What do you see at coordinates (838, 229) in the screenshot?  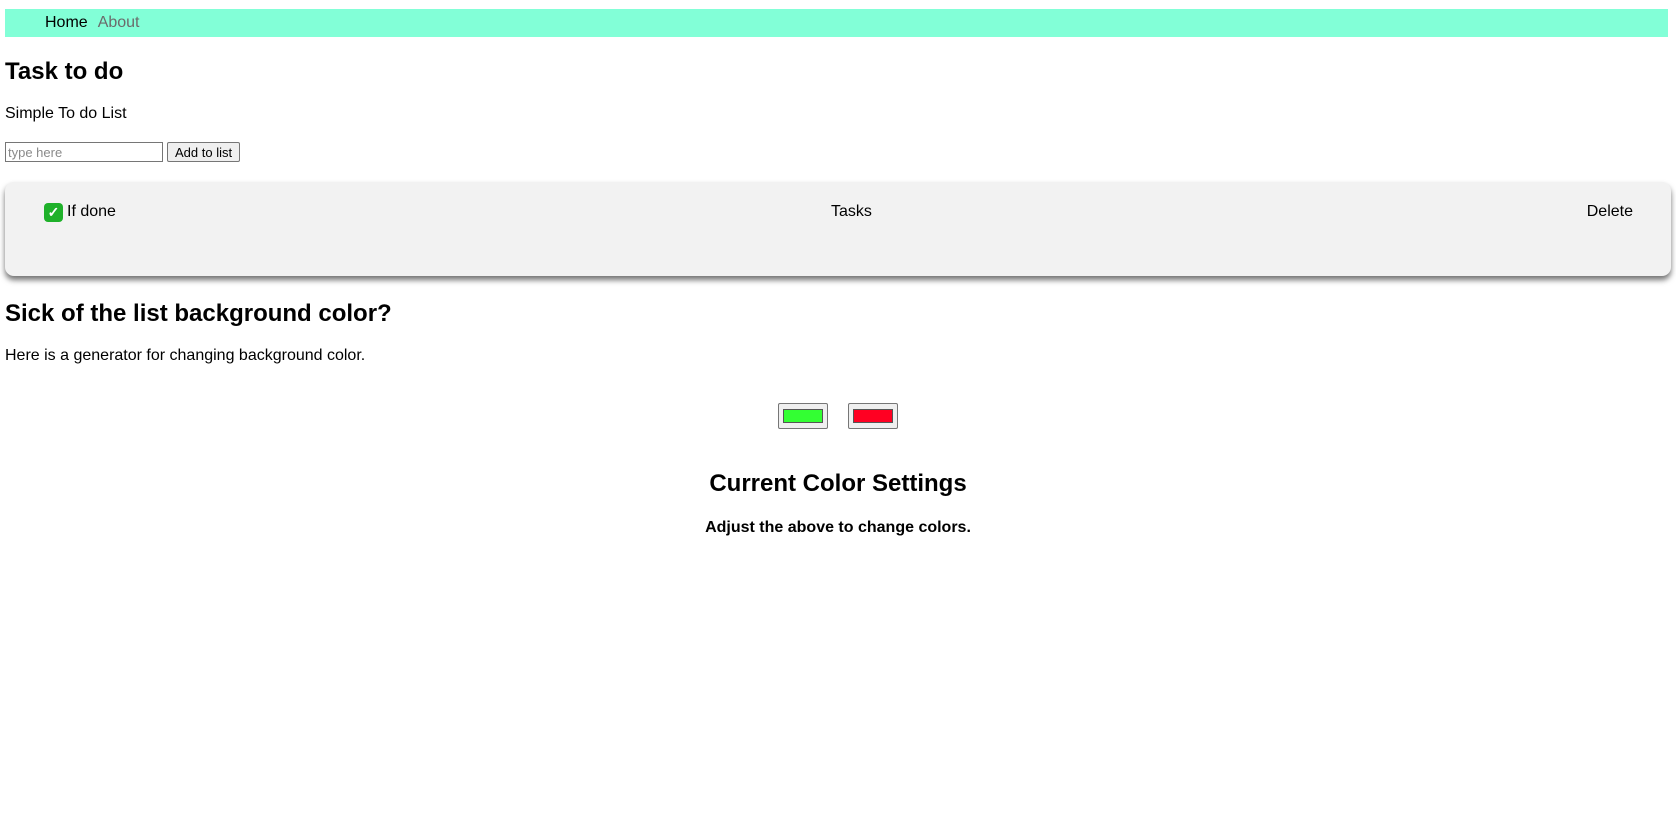 I see `task-list-card: ✓ If done Tasks Delete` at bounding box center [838, 229].